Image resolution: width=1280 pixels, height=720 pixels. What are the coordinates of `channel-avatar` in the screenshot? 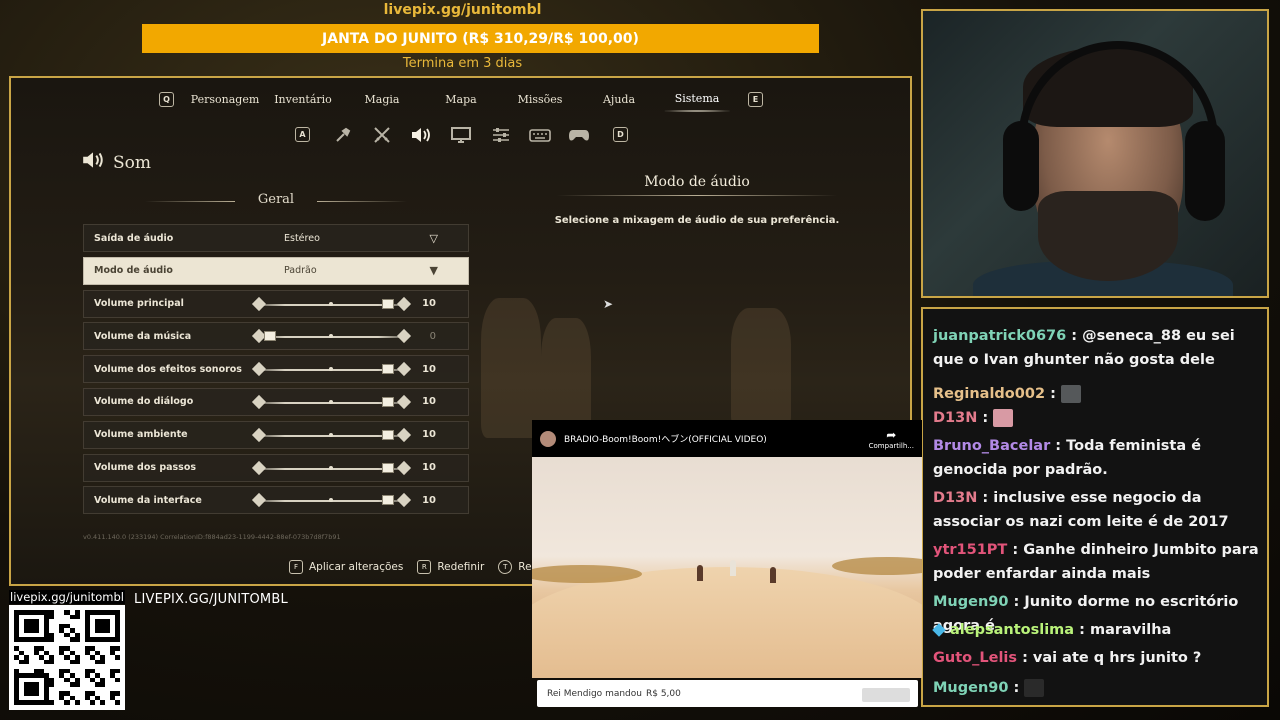 It's located at (548, 438).